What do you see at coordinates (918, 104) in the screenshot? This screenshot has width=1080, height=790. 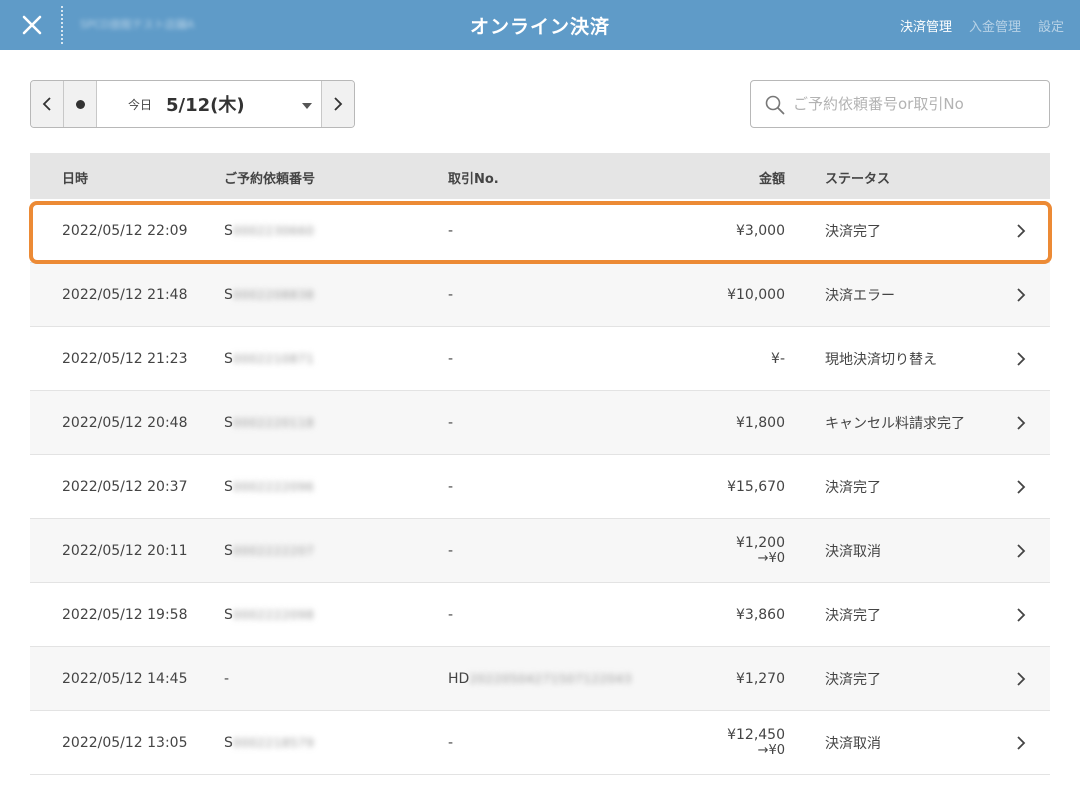 I see `search-input` at bounding box center [918, 104].